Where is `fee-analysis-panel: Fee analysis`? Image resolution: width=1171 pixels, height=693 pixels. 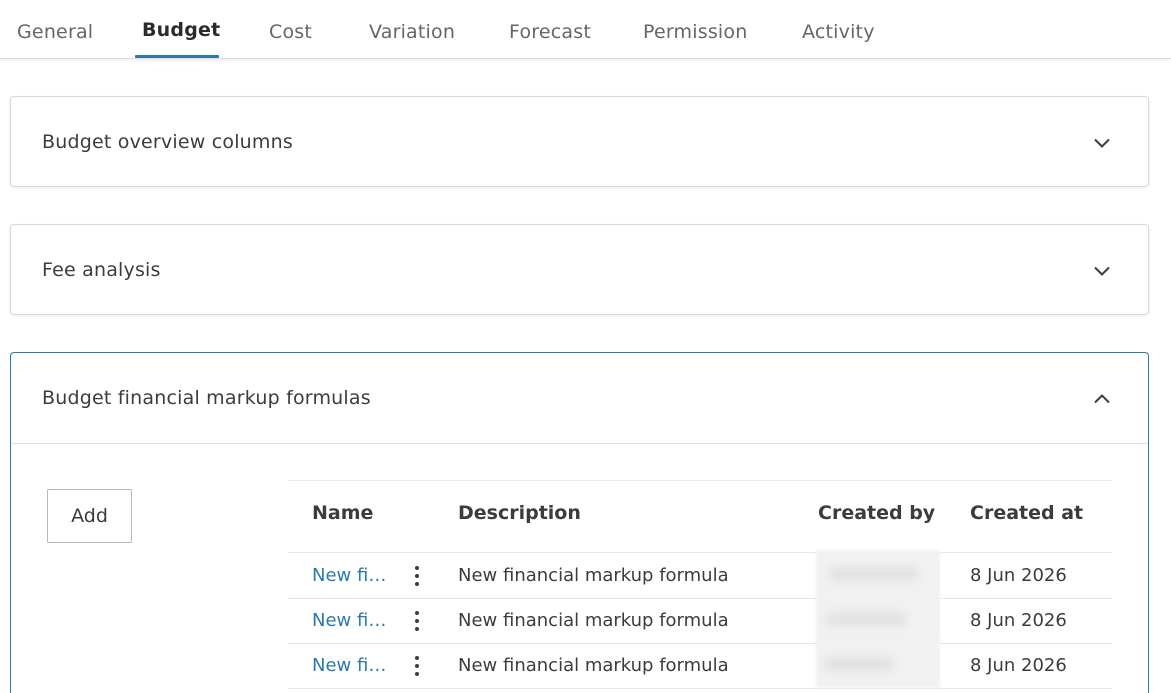 fee-analysis-panel: Fee analysis is located at coordinates (579, 269).